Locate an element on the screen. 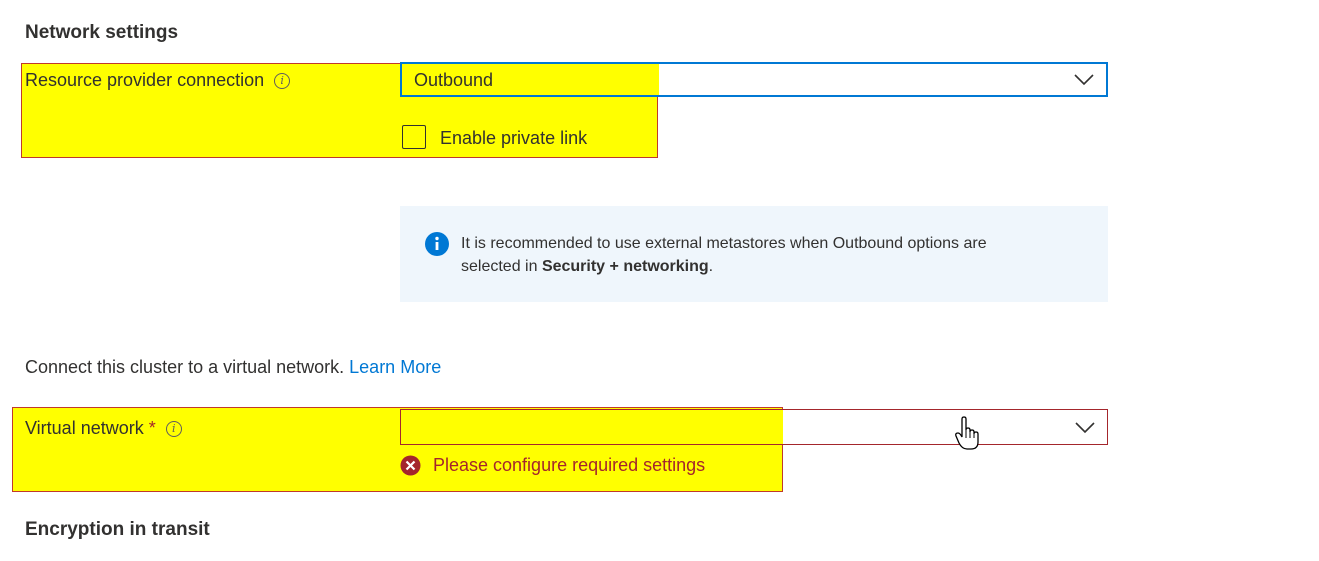 The image size is (1319, 561). dropdown-highlight-fill is located at coordinates (592, 427).